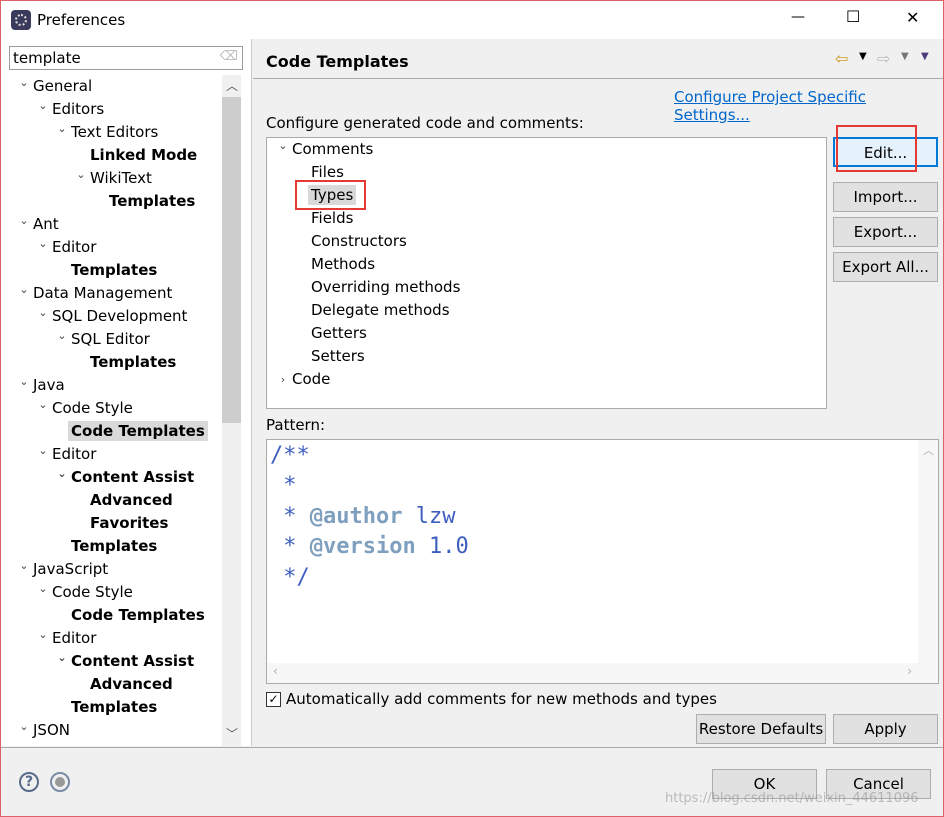 This screenshot has width=944, height=817. I want to click on minimize-button: —, so click(798, 17).